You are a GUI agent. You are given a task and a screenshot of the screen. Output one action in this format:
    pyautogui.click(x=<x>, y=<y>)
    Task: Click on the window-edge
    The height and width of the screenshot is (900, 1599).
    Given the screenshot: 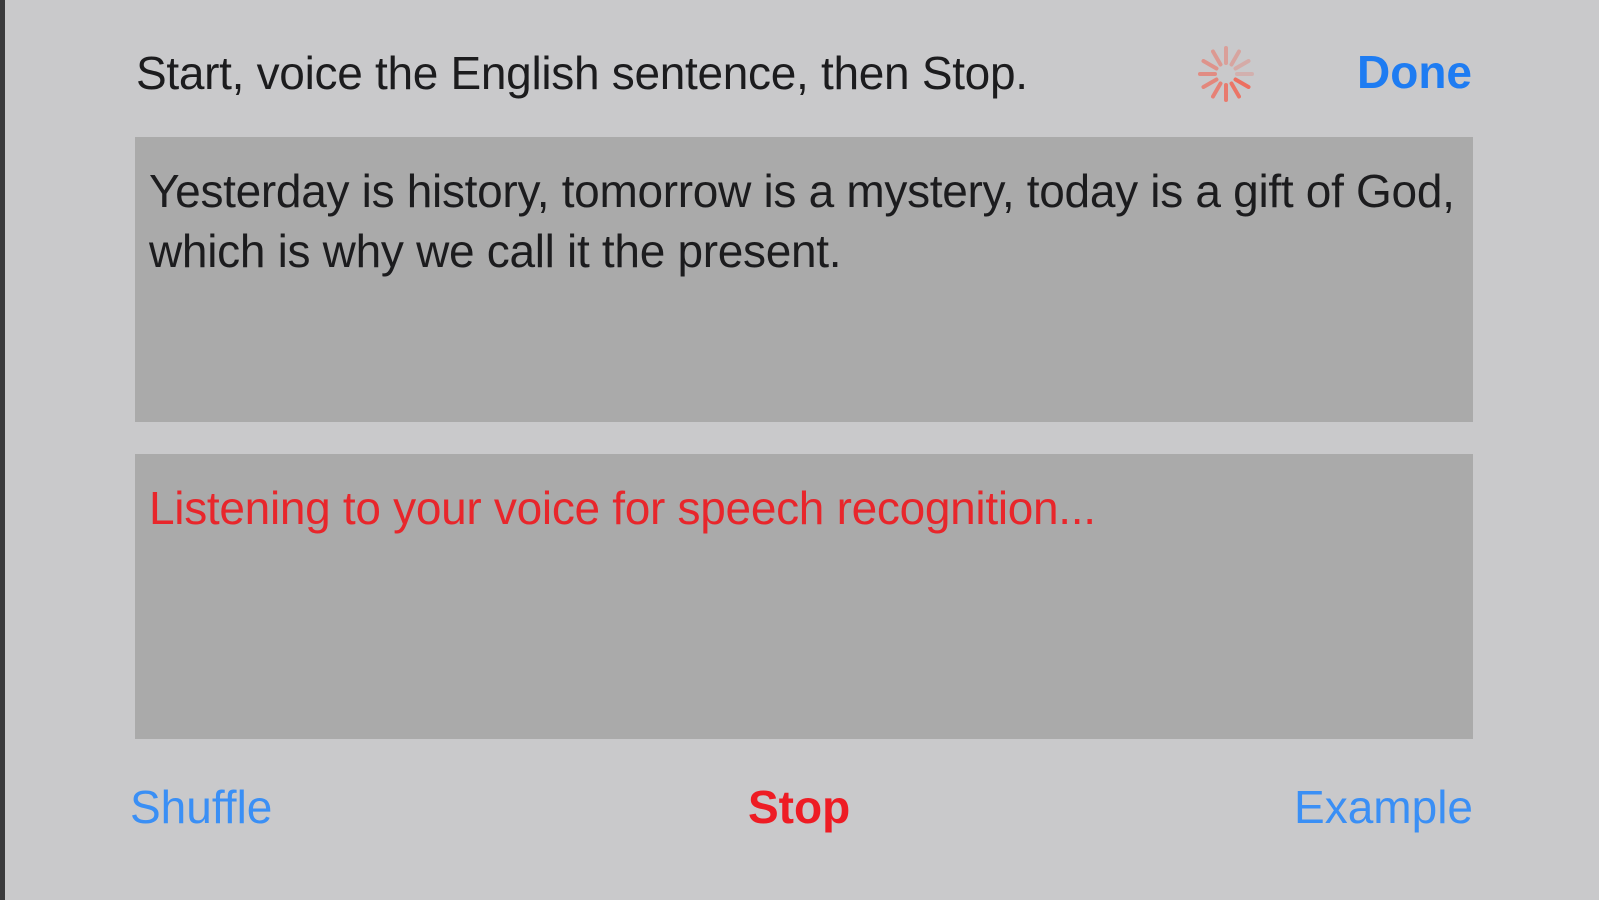 What is the action you would take?
    pyautogui.click(x=2, y=450)
    